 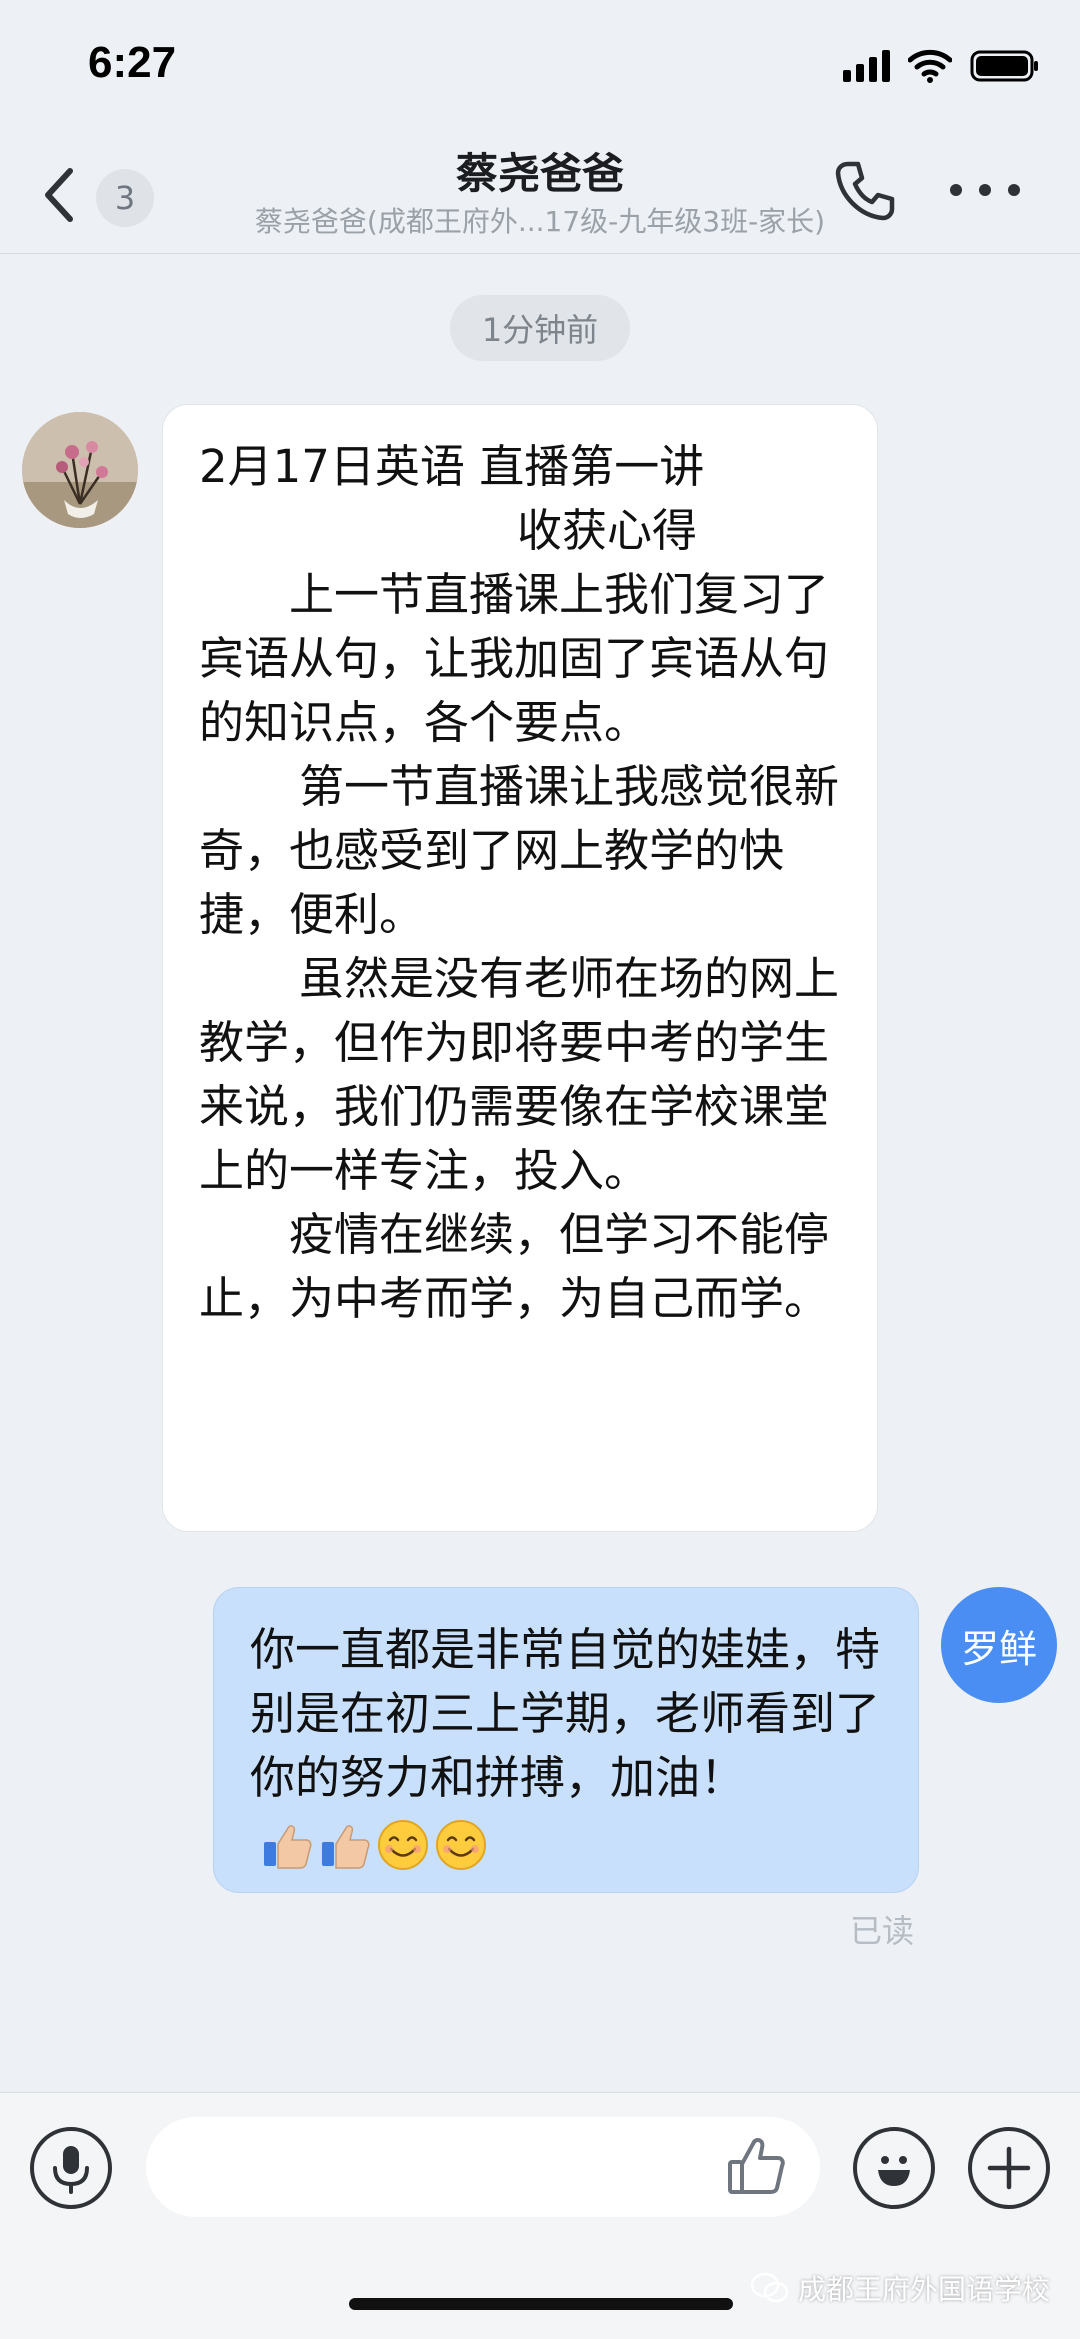 What do you see at coordinates (514, 658) in the screenshot?
I see `message-paragraph: 上一节直播课上我们复习了宾语从句，让我加固了宾语从句的知识点，各个要点。` at bounding box center [514, 658].